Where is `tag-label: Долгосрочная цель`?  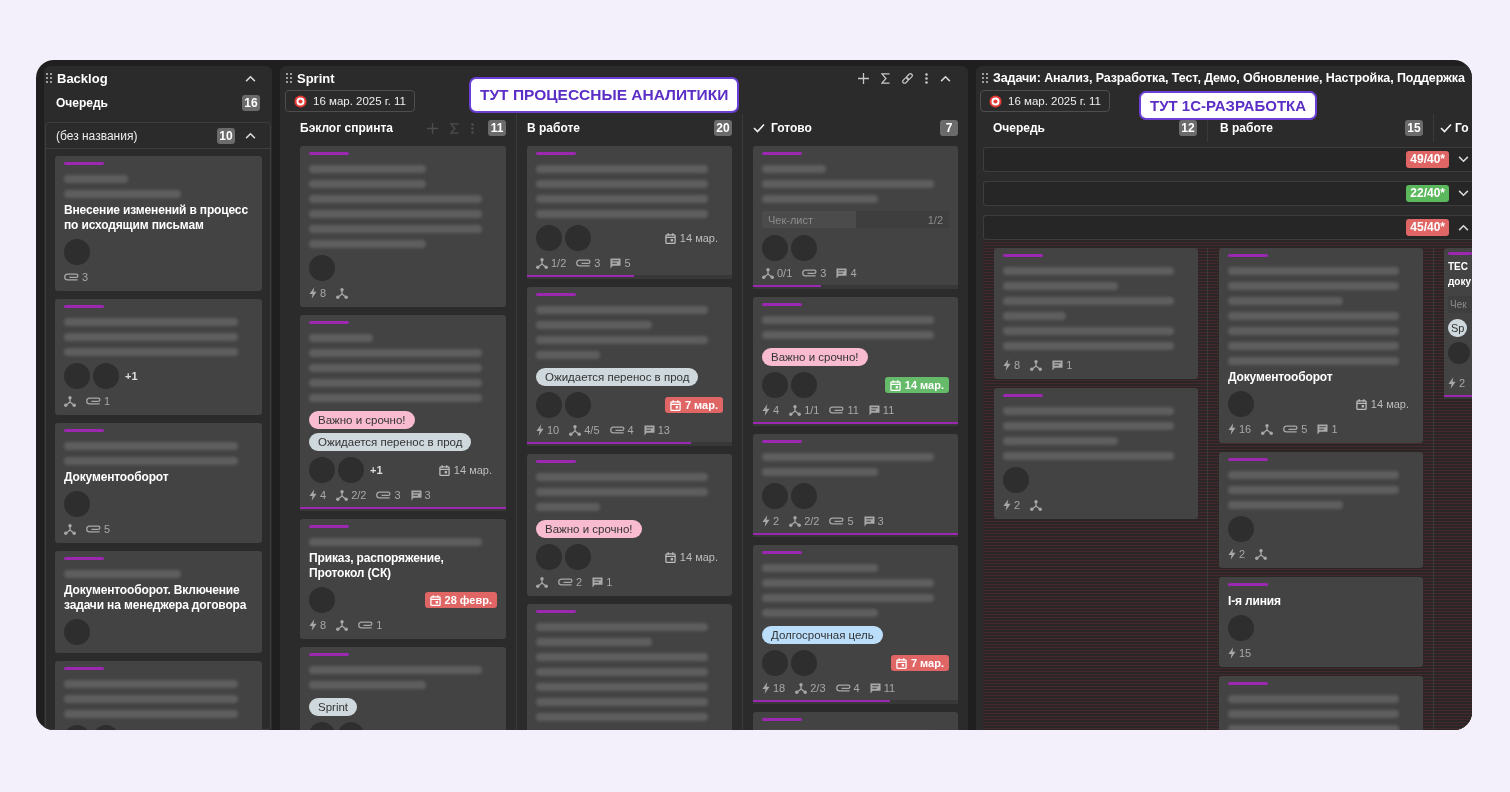
tag-label: Долгосрочная цель is located at coordinates (822, 635).